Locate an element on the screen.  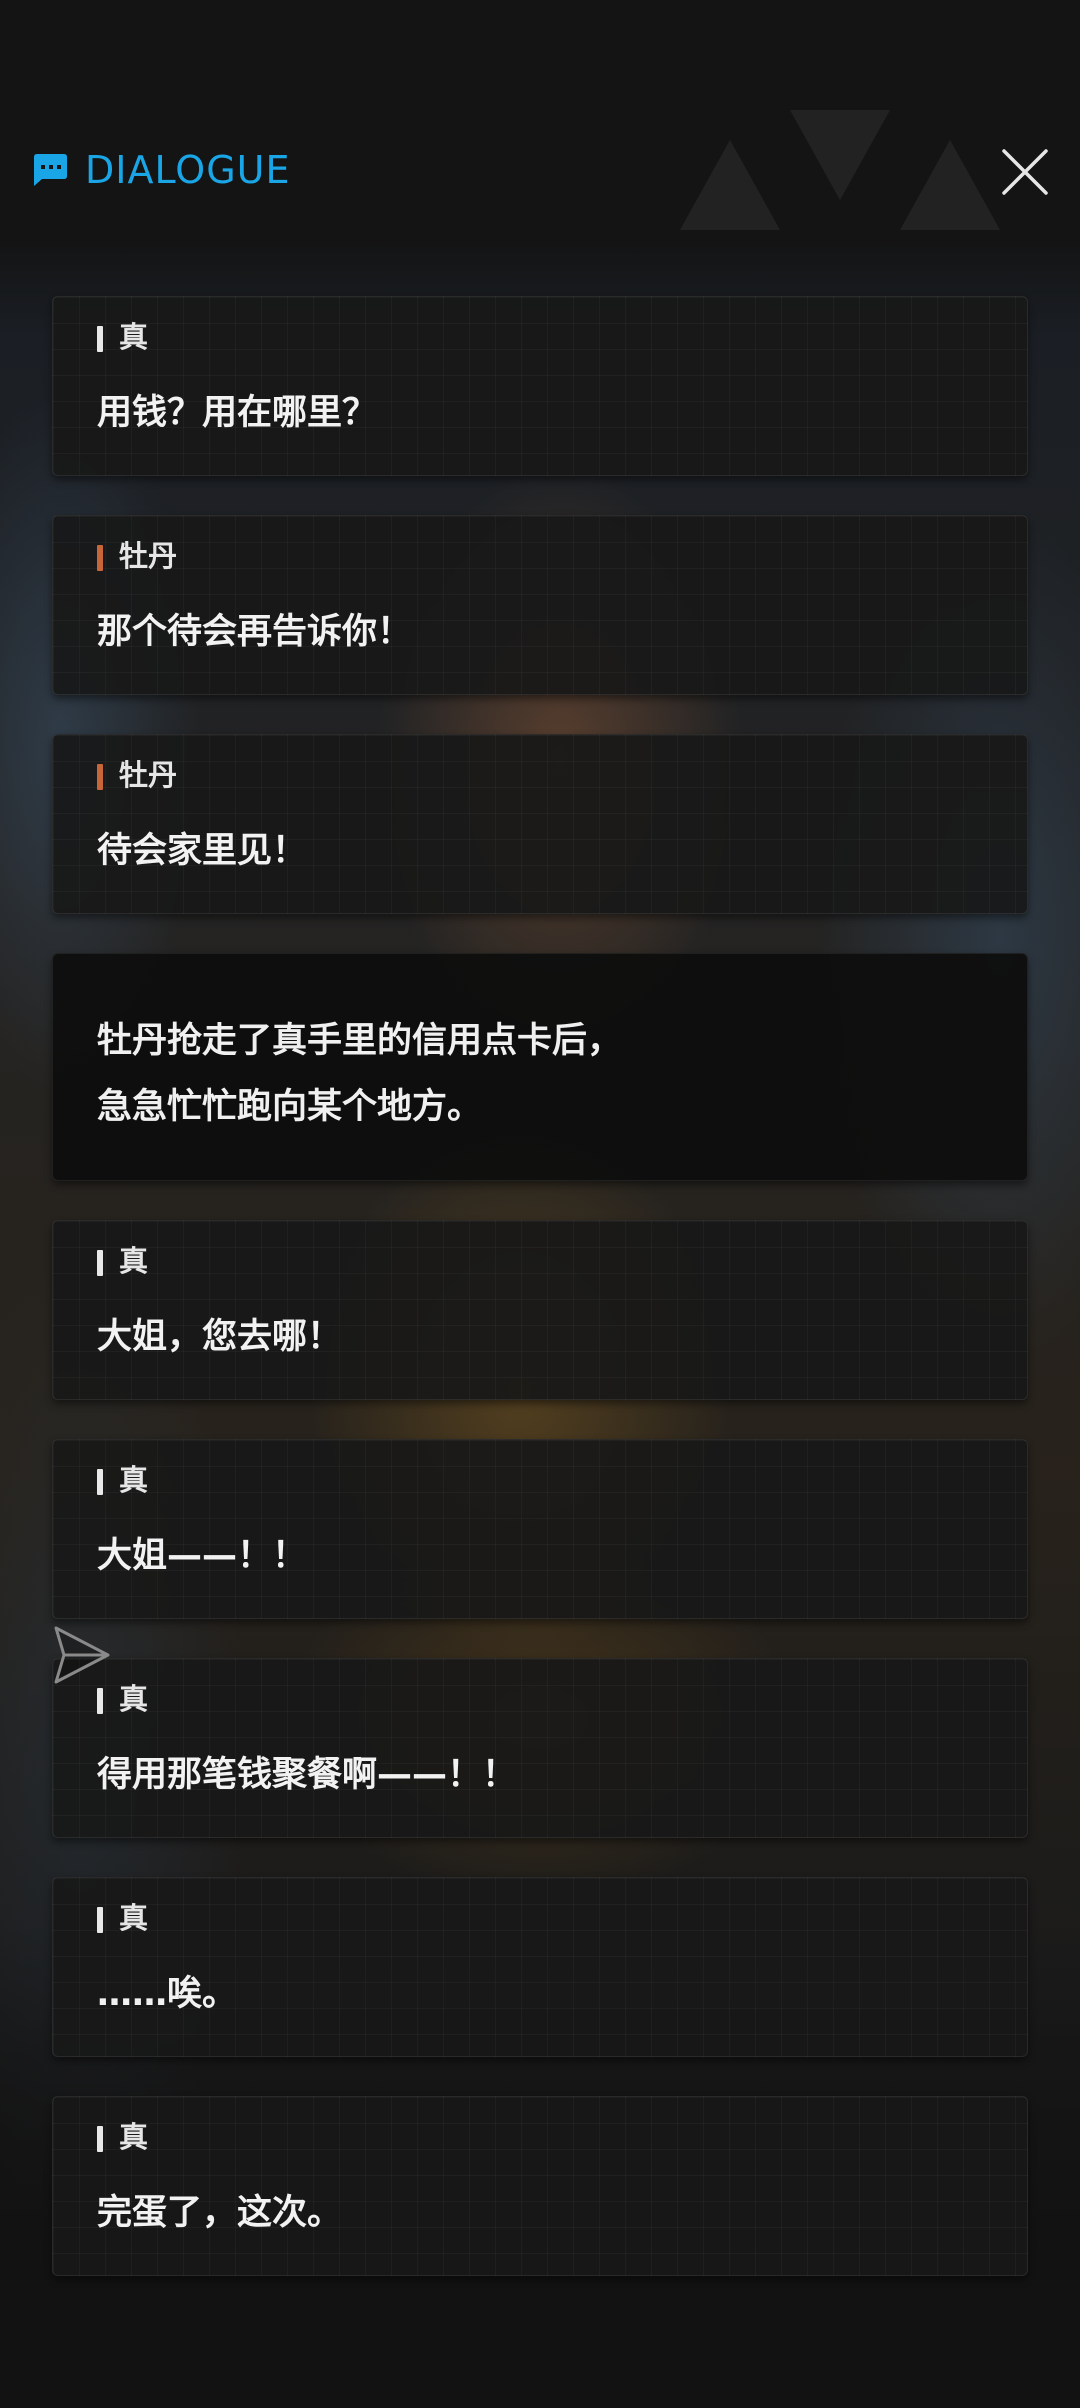
narration-entry: 牡丹抢走了真手里的信用点卡后， 急急忙忙跑向某个地方。 is located at coordinates (540, 1067).